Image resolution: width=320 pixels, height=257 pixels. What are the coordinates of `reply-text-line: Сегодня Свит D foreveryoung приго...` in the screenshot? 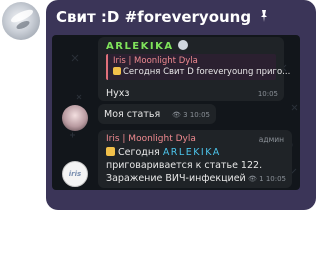 It's located at (201, 72).